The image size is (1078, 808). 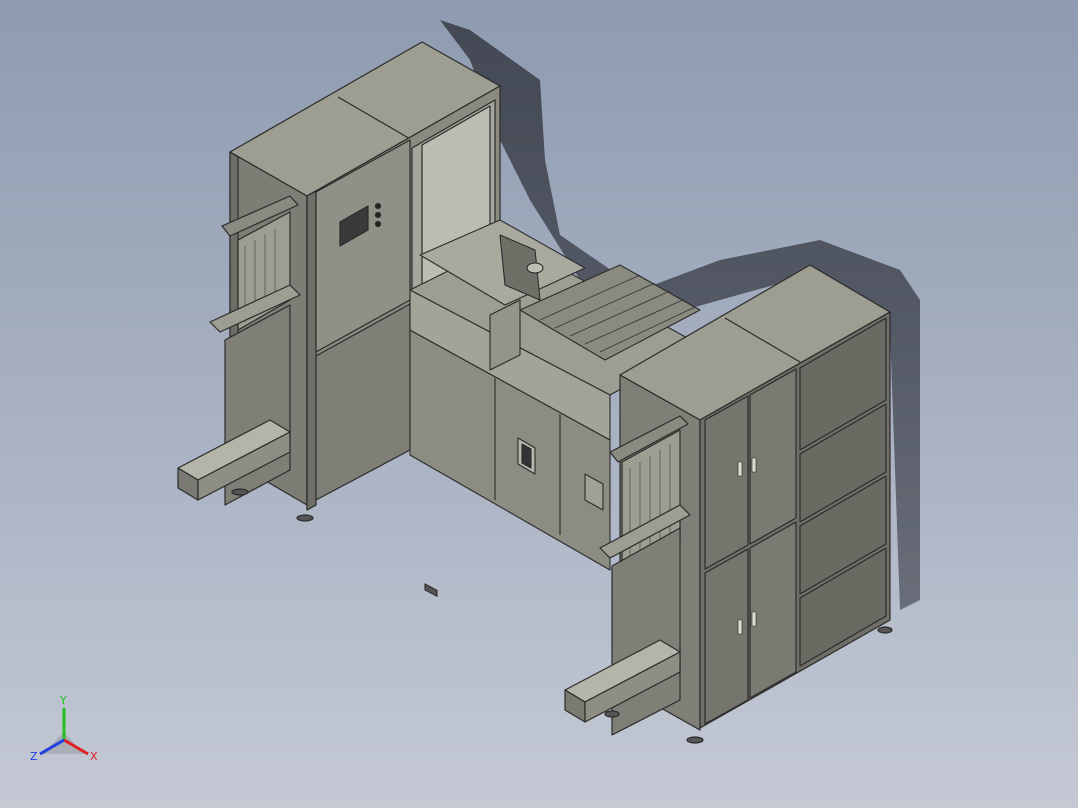 I want to click on cabinet-label, so click(x=431, y=590).